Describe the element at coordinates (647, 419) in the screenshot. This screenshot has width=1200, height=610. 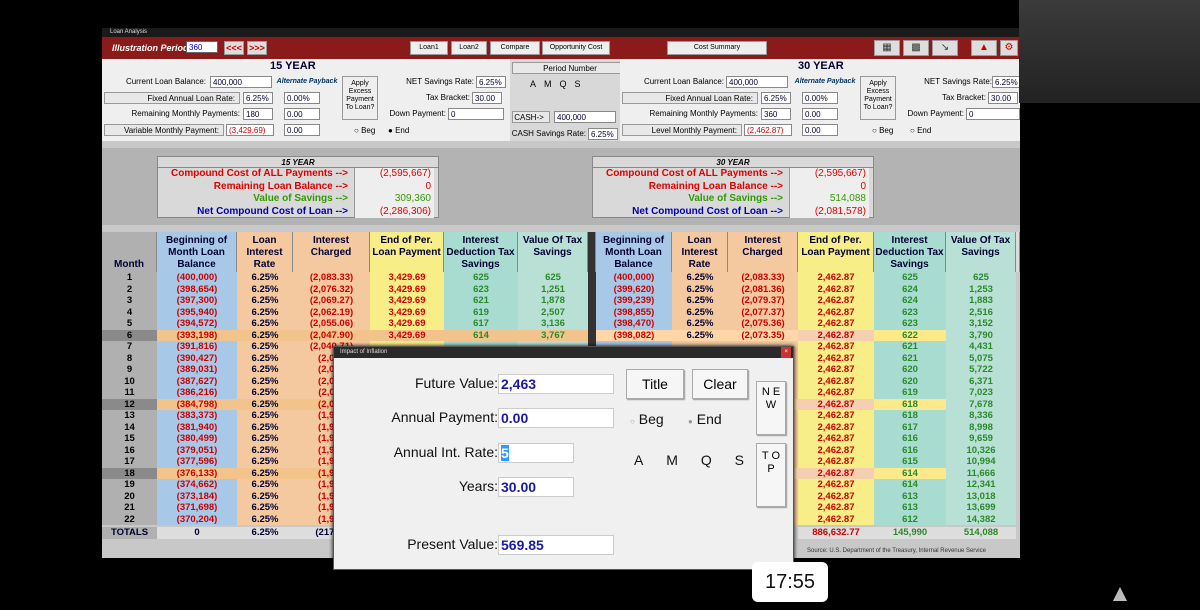
I see `beg-radio: ○ Beg` at that location.